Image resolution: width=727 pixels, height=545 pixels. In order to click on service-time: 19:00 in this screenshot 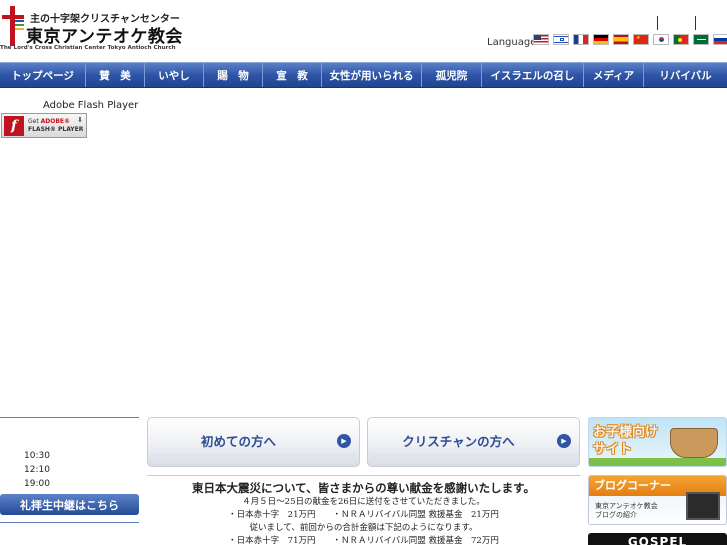, I will do `click(37, 484)`.